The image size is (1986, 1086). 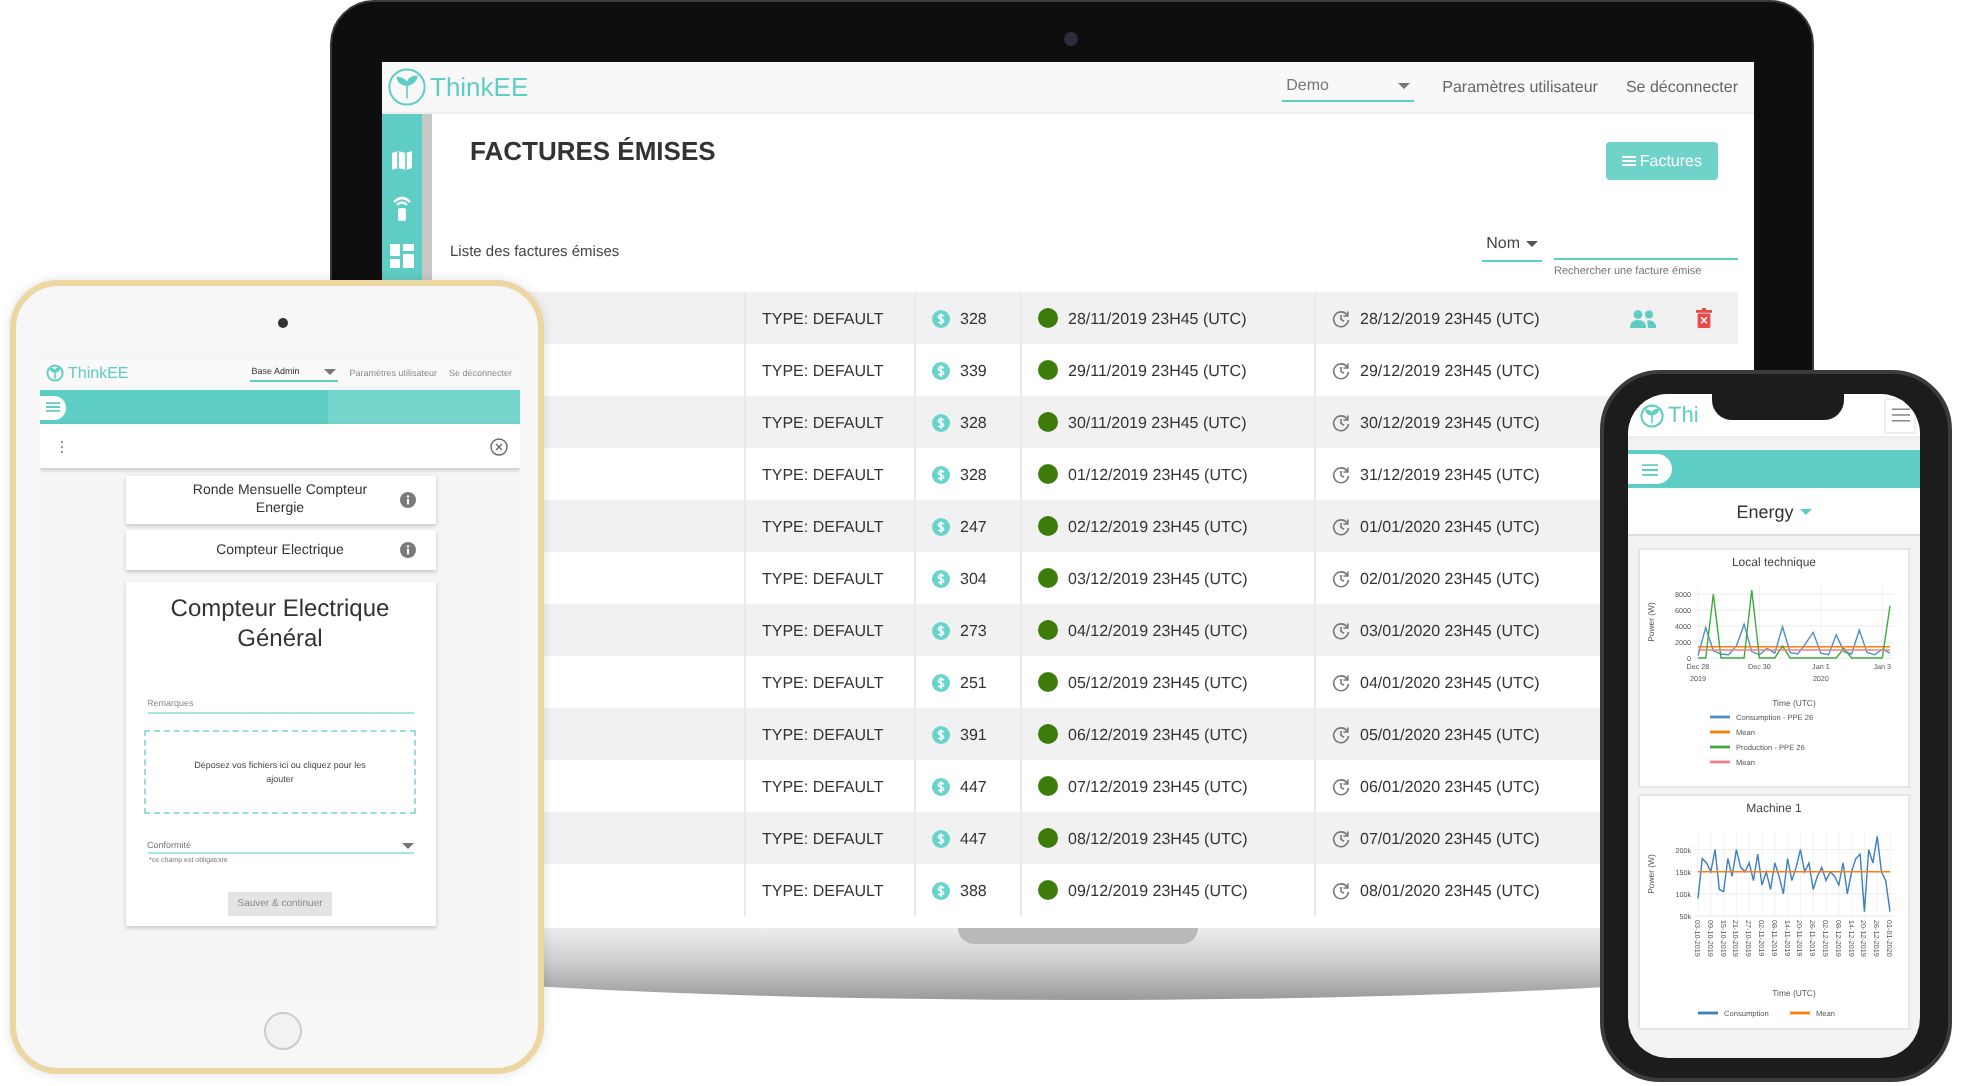 What do you see at coordinates (973, 526) in the screenshot?
I see `table-cell: 247` at bounding box center [973, 526].